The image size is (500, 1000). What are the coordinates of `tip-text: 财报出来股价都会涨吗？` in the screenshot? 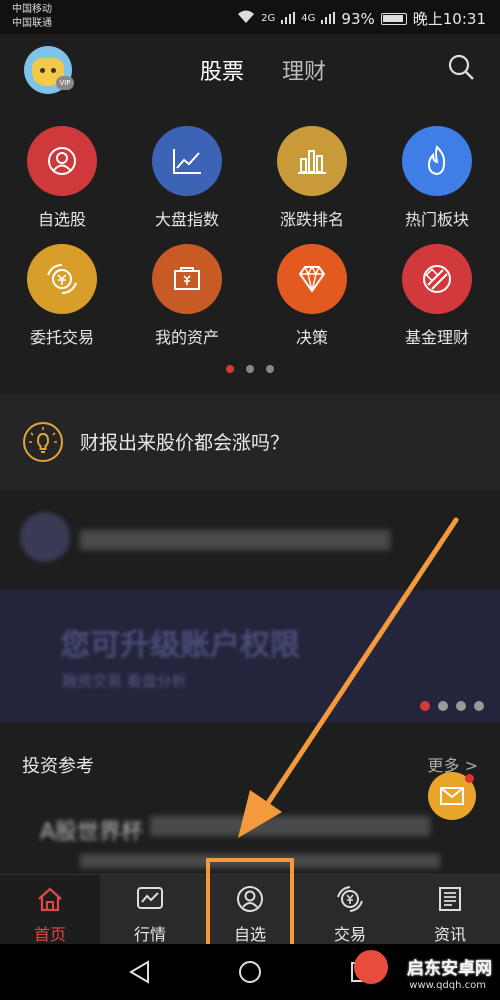 It's located at (185, 443).